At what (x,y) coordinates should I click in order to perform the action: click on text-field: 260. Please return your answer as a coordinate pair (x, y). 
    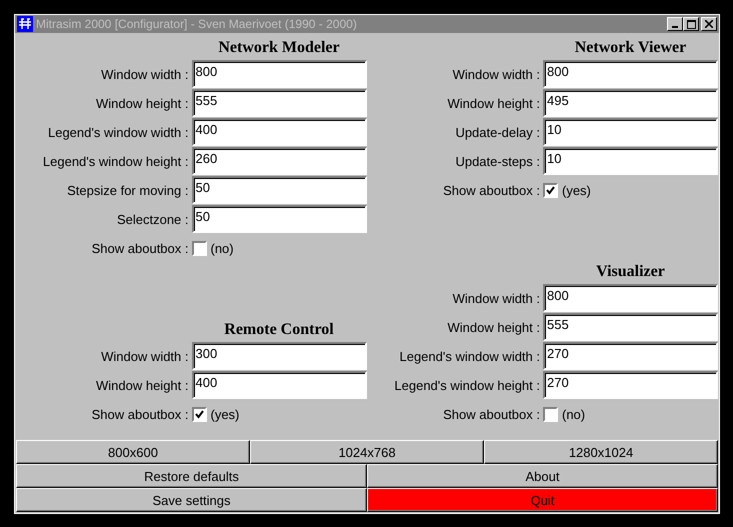
    Looking at the image, I should click on (279, 161).